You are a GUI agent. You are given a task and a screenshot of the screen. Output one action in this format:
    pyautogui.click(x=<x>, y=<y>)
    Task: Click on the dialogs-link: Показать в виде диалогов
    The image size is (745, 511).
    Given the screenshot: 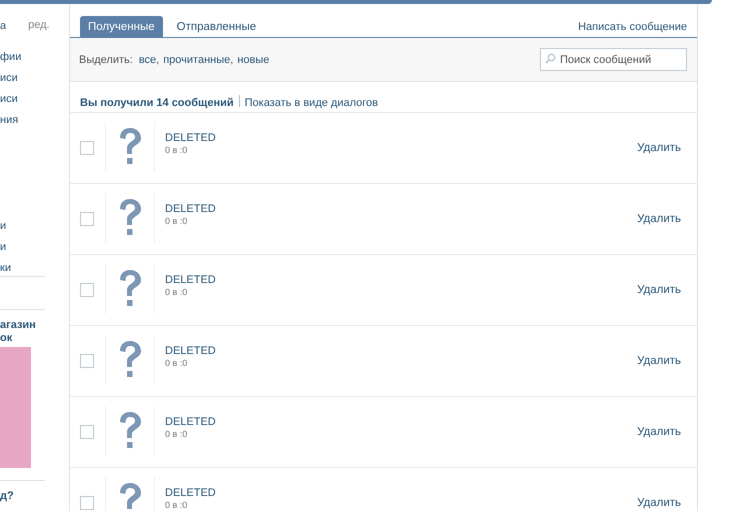 What is the action you would take?
    pyautogui.click(x=311, y=103)
    